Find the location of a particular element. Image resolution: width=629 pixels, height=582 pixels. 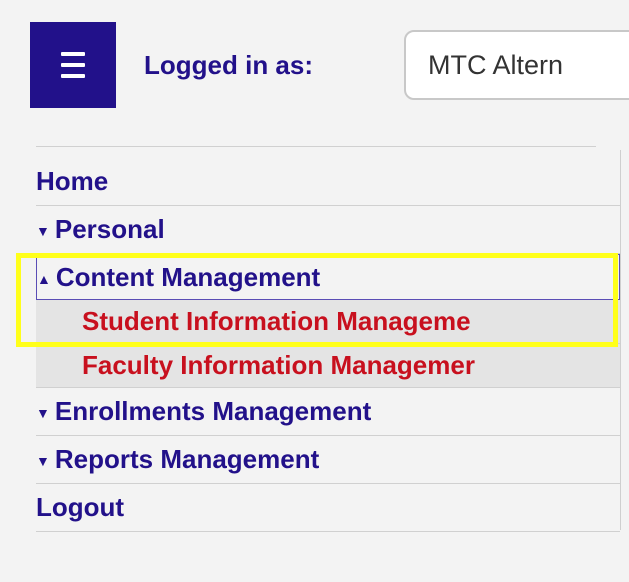

nav-item-label: Home is located at coordinates (72, 181).